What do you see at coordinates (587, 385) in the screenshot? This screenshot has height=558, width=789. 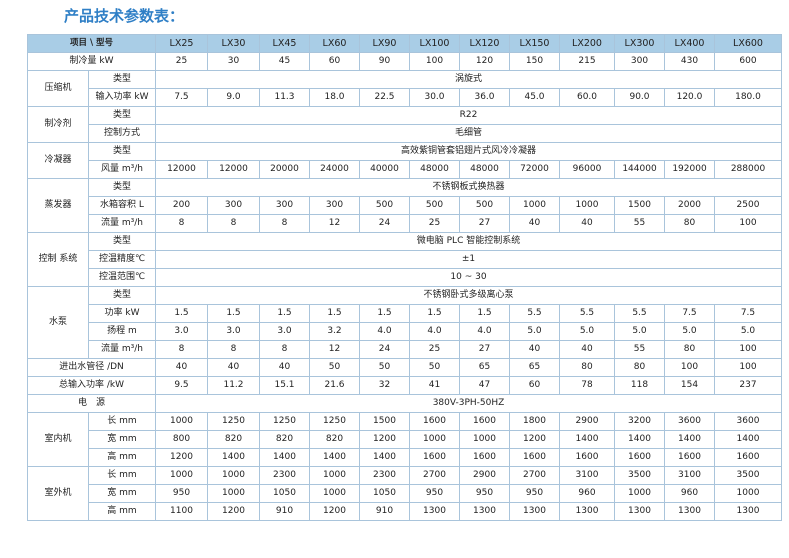 I see `value-cell: 78` at bounding box center [587, 385].